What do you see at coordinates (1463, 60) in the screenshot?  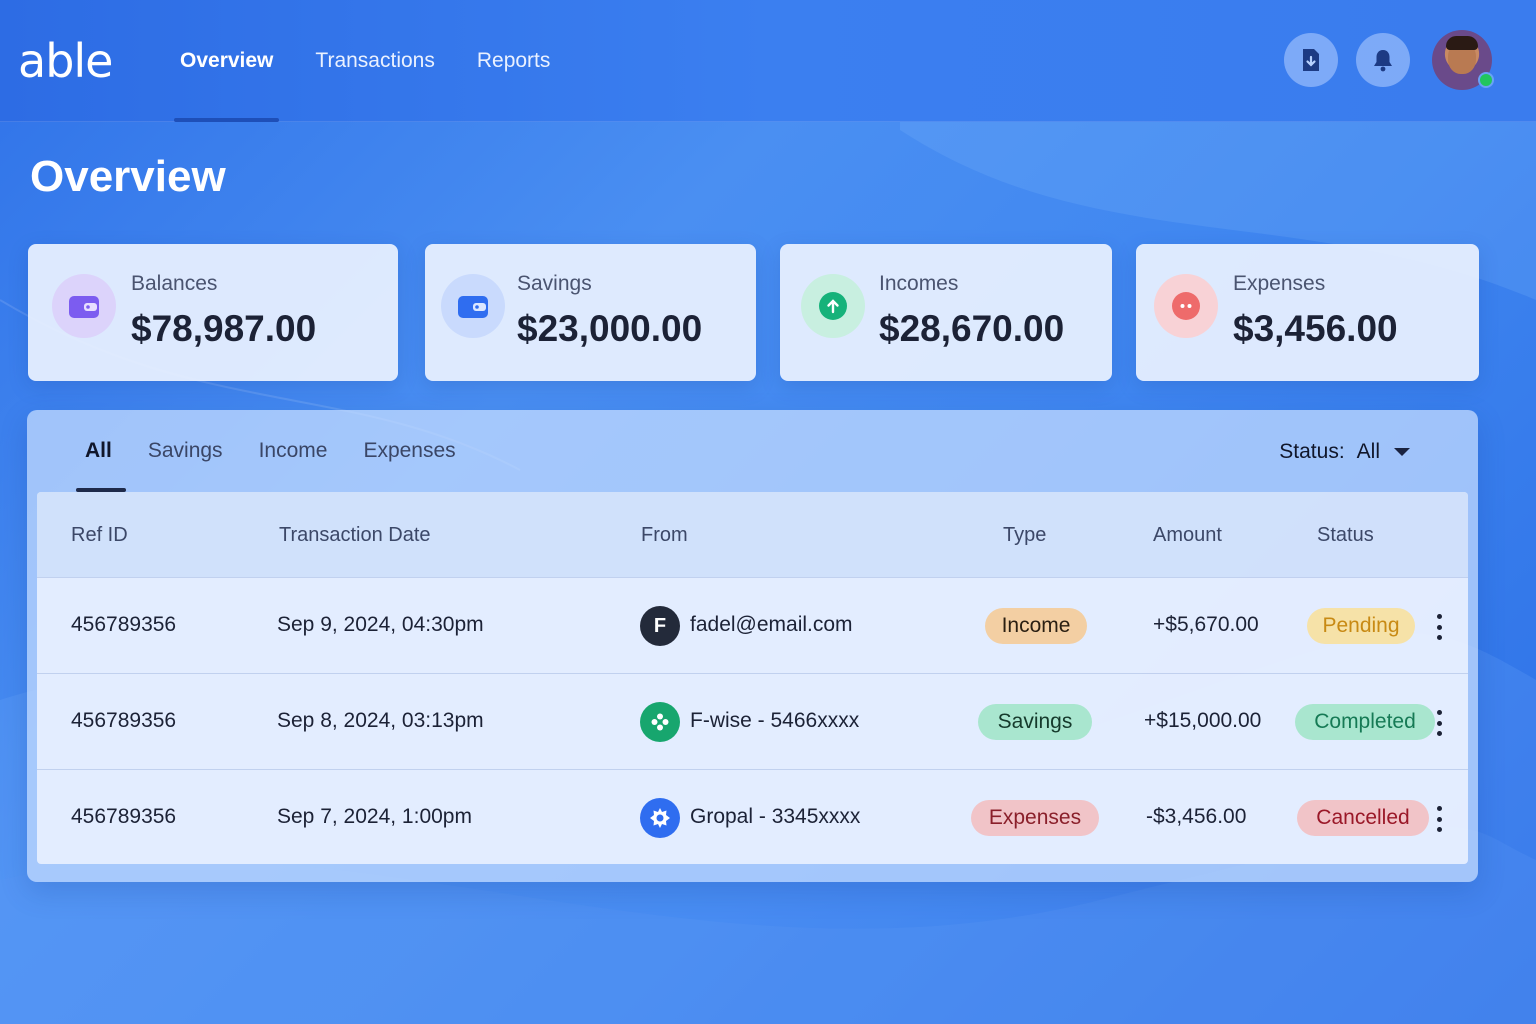 I see `user-avatar` at bounding box center [1463, 60].